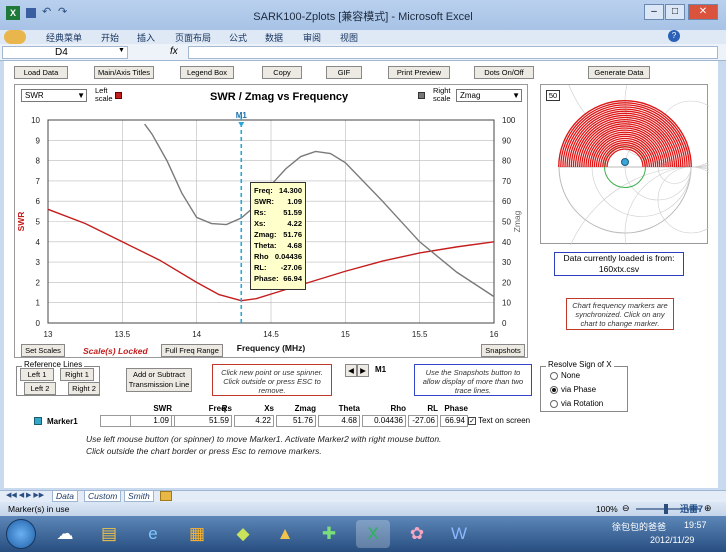 The height and width of the screenshot is (552, 726). What do you see at coordinates (166, 496) in the screenshot?
I see `new-sheet-icon` at bounding box center [166, 496].